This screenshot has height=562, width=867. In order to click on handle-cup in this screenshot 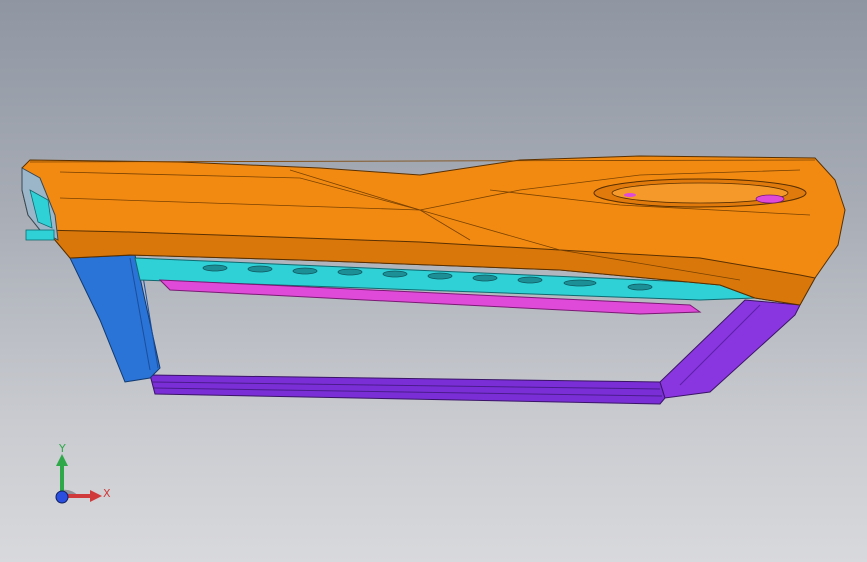, I will do `click(700, 193)`.